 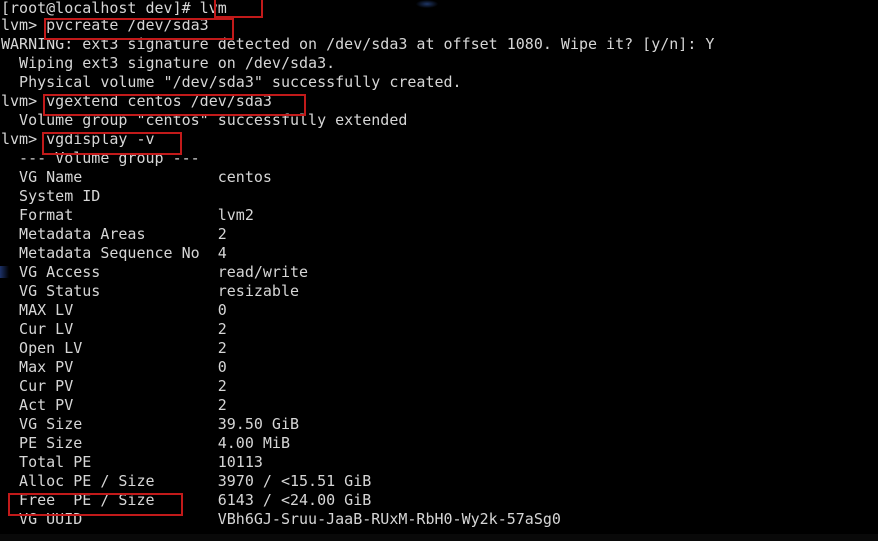 What do you see at coordinates (127, 215) in the screenshot?
I see `terminal-line: Format lvm2` at bounding box center [127, 215].